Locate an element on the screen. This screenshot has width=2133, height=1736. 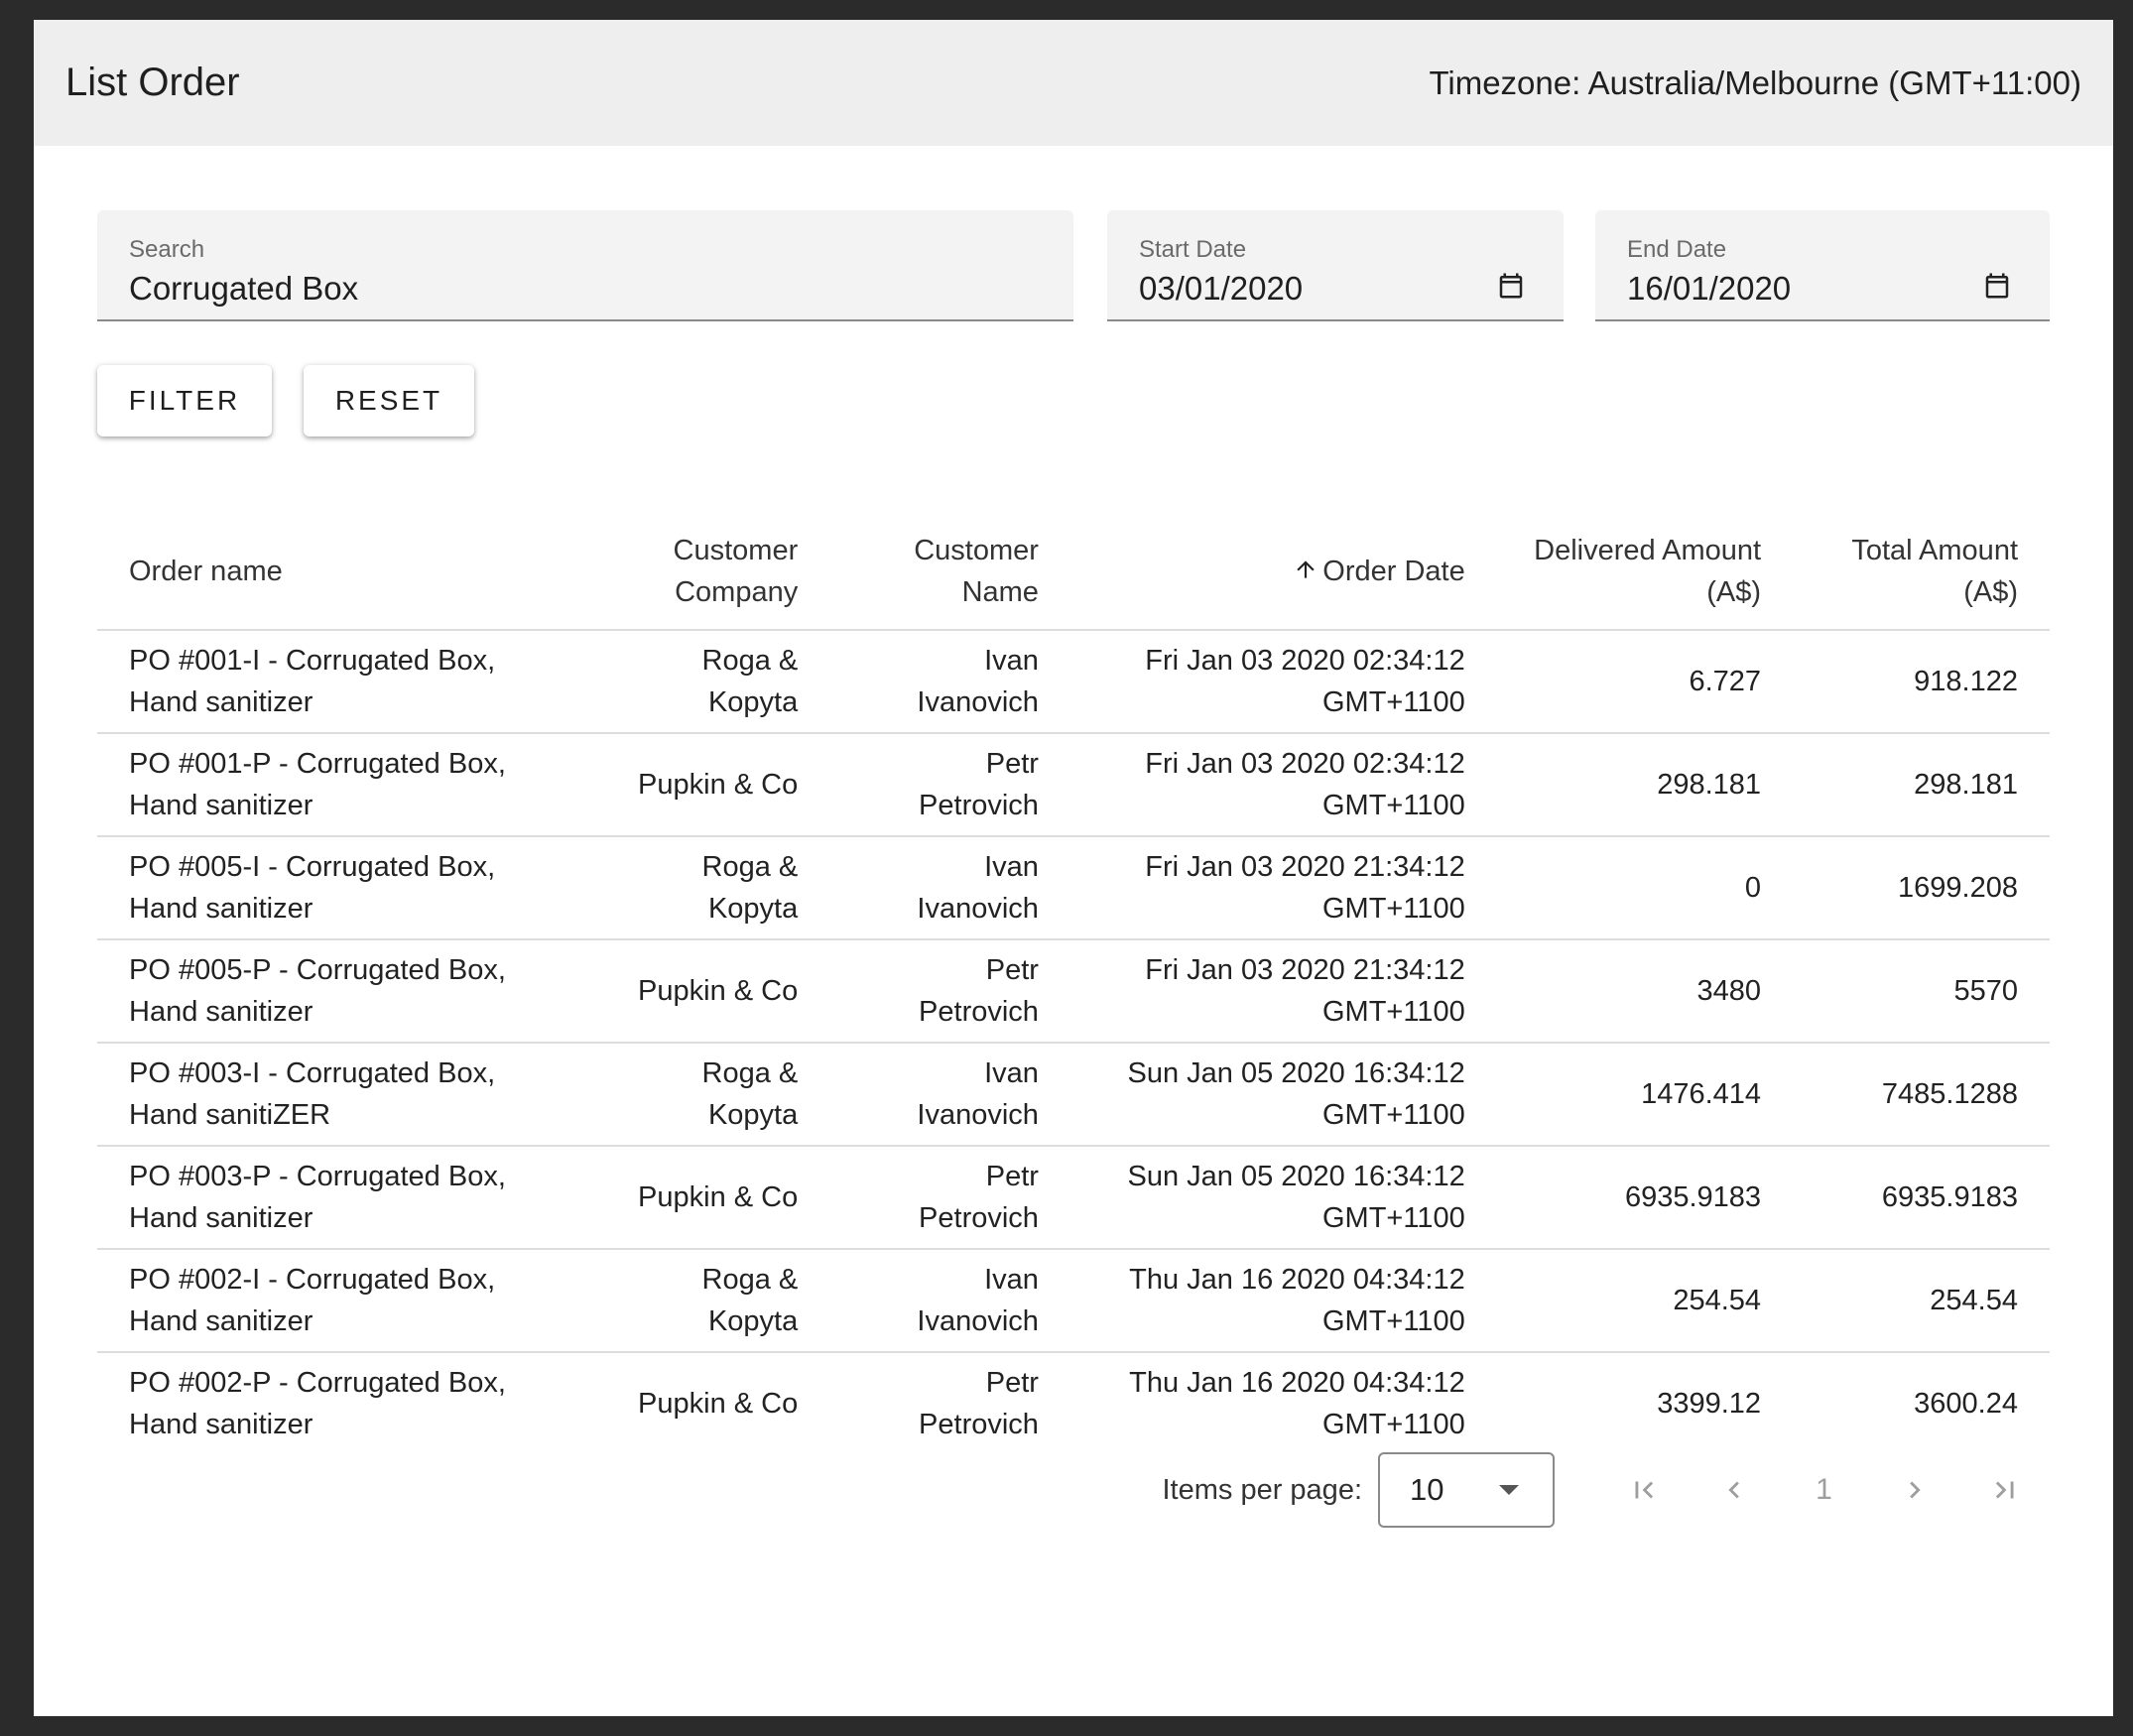
cell-line: PO #001-P - Corrugated Box, is located at coordinates (318, 764).